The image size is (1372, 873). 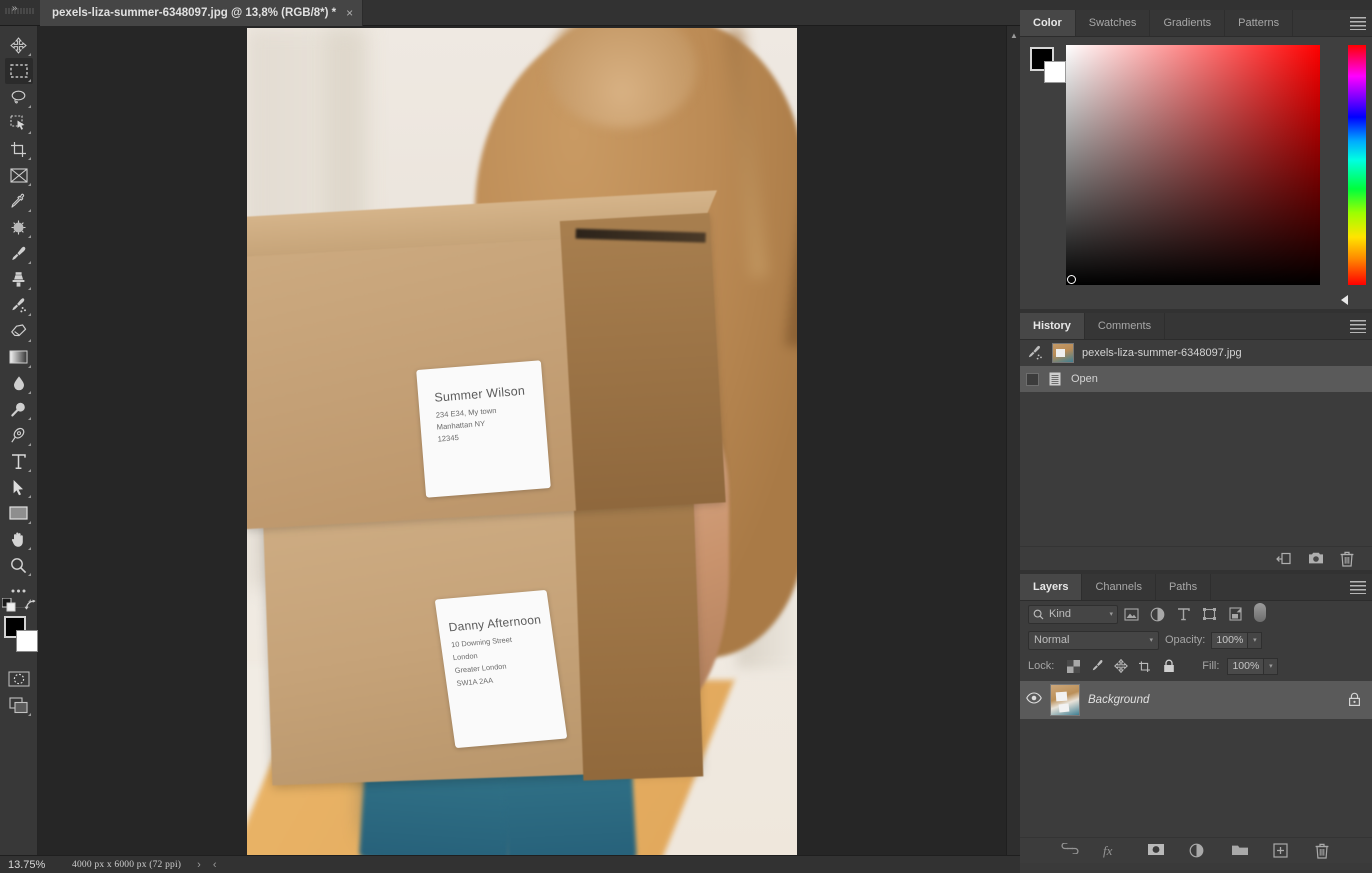 What do you see at coordinates (19, 227) in the screenshot?
I see `spot-healing-brush-tool` at bounding box center [19, 227].